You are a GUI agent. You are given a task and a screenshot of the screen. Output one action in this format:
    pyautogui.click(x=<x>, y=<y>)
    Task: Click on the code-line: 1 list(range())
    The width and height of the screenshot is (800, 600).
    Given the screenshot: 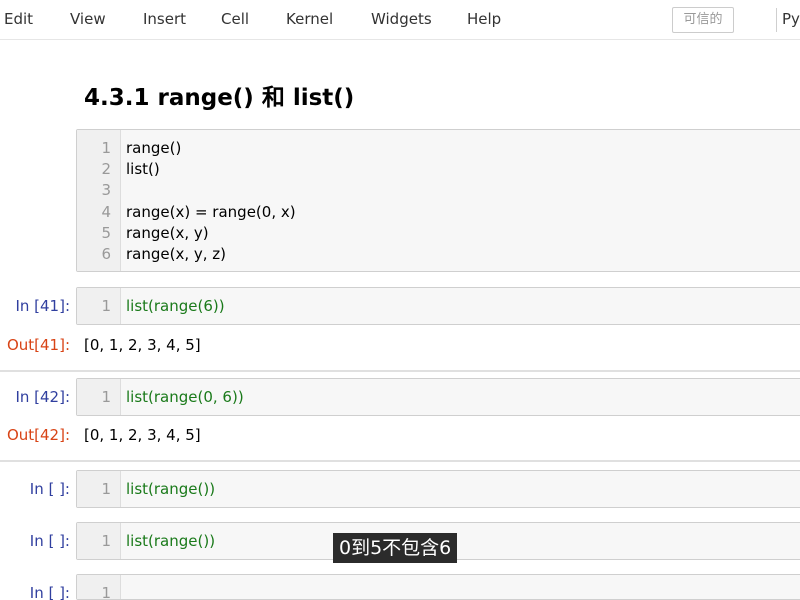 What is the action you would take?
    pyautogui.click(x=438, y=489)
    